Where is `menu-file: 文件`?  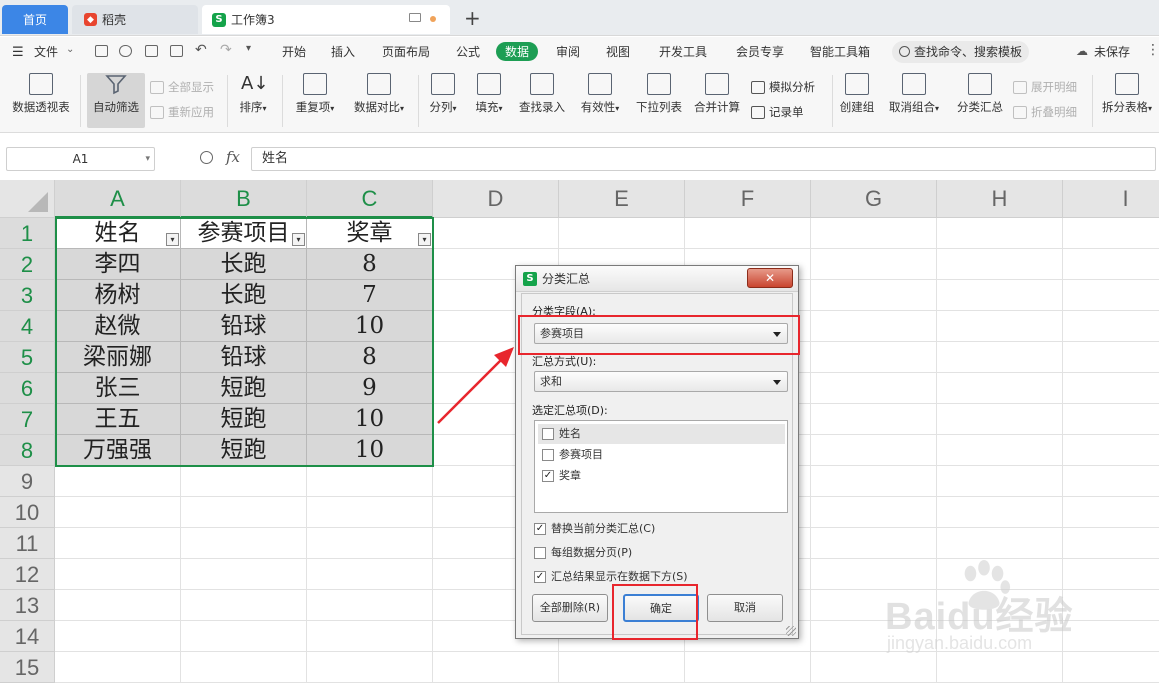
menu-file: 文件 is located at coordinates (46, 51).